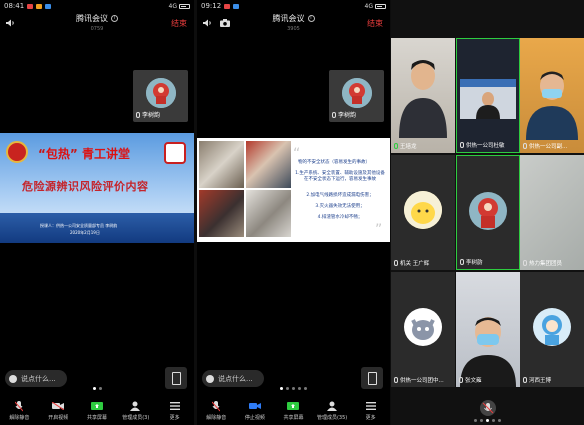  Describe the element at coordinates (58, 406) in the screenshot. I see `camera-icon` at that location.